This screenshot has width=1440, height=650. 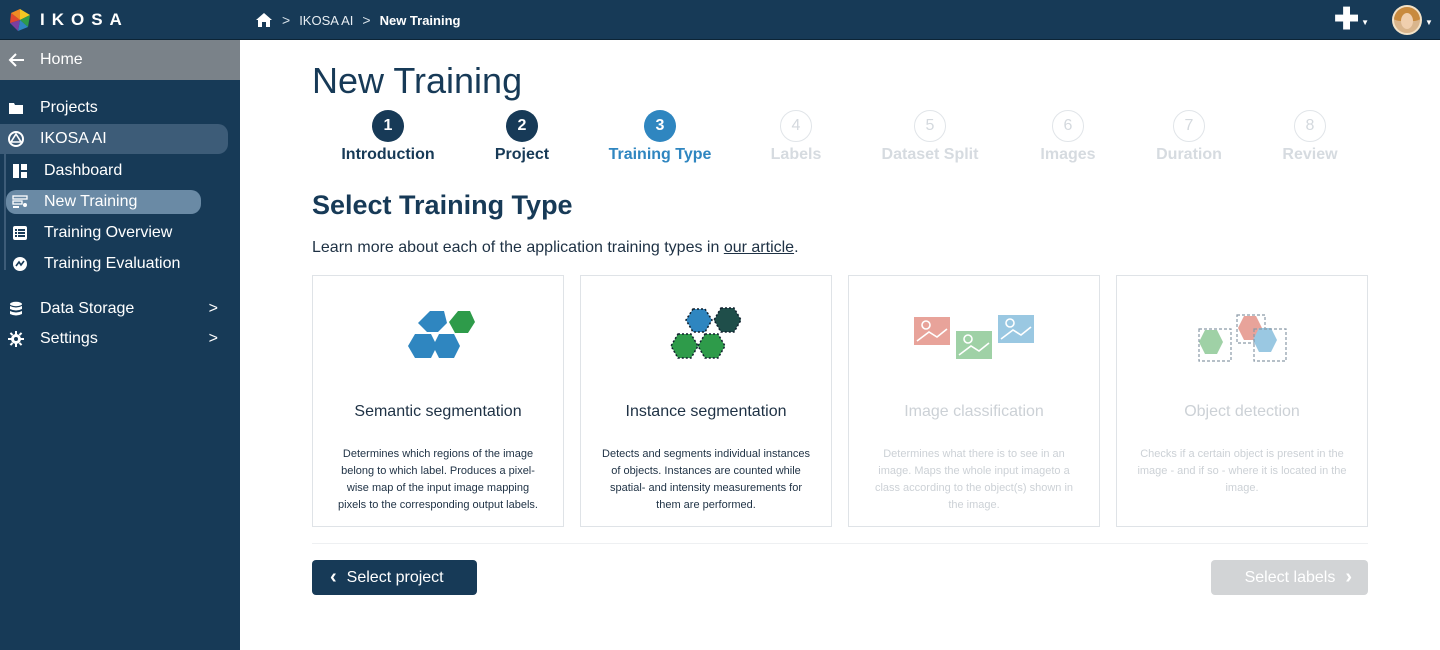 What do you see at coordinates (417, 80) in the screenshot?
I see `page-title: New Training` at bounding box center [417, 80].